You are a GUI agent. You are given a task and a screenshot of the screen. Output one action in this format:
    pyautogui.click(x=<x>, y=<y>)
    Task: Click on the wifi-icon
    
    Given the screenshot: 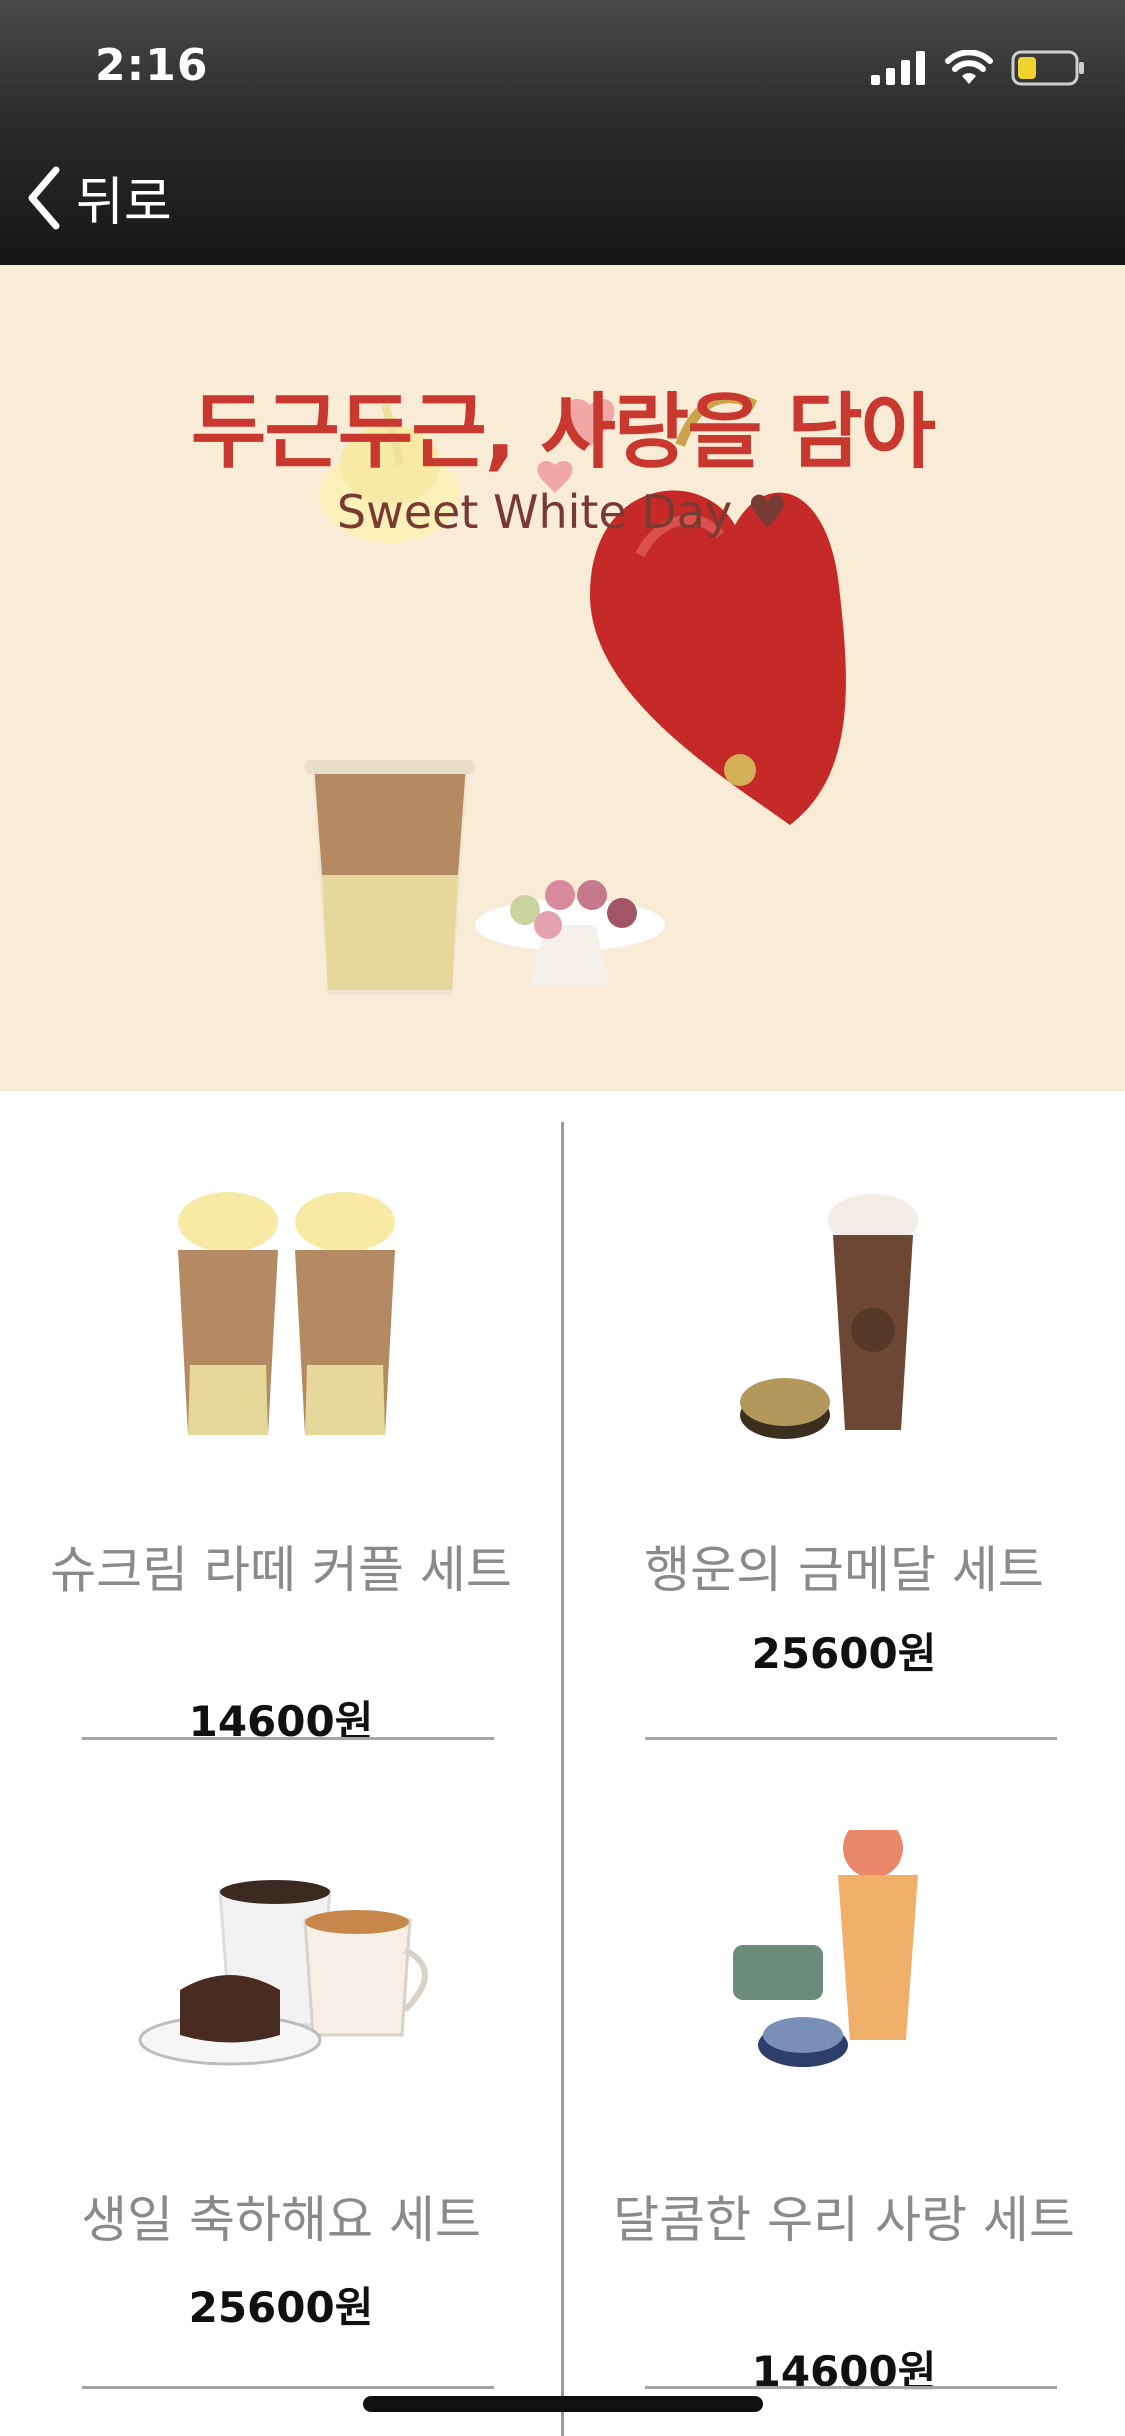 What is the action you would take?
    pyautogui.click(x=969, y=67)
    